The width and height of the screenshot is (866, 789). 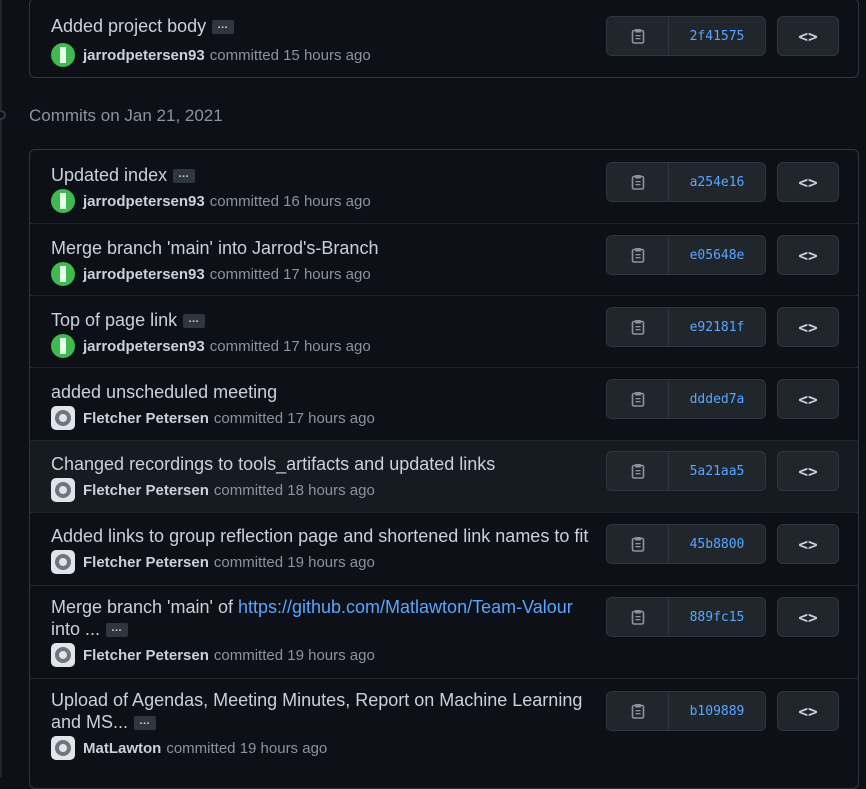 I want to click on commit-meta: jarrodpetersen93 committed 15 hours ago, so click(x=211, y=55).